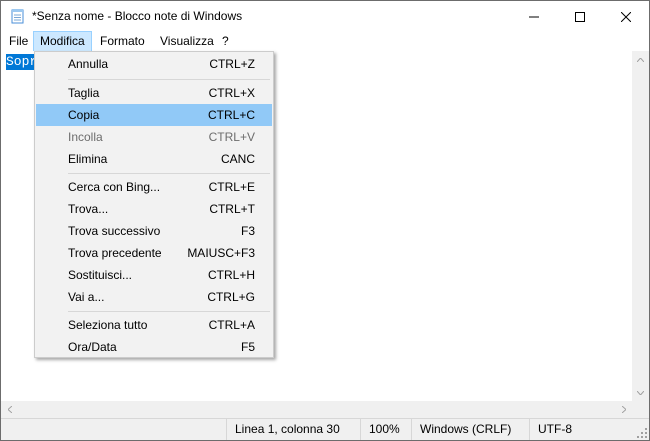  I want to click on scroll-left-arrow-icon, so click(9, 409).